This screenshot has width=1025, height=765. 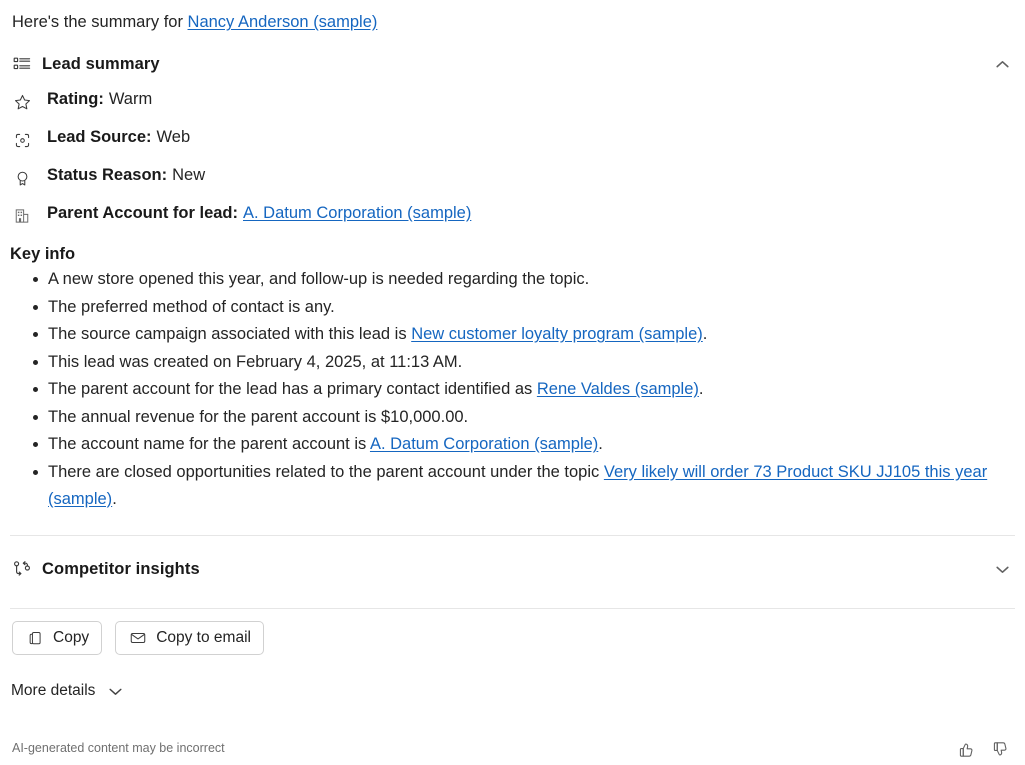 I want to click on attribute-lead-source: Lead Source: Web, so click(x=100, y=141).